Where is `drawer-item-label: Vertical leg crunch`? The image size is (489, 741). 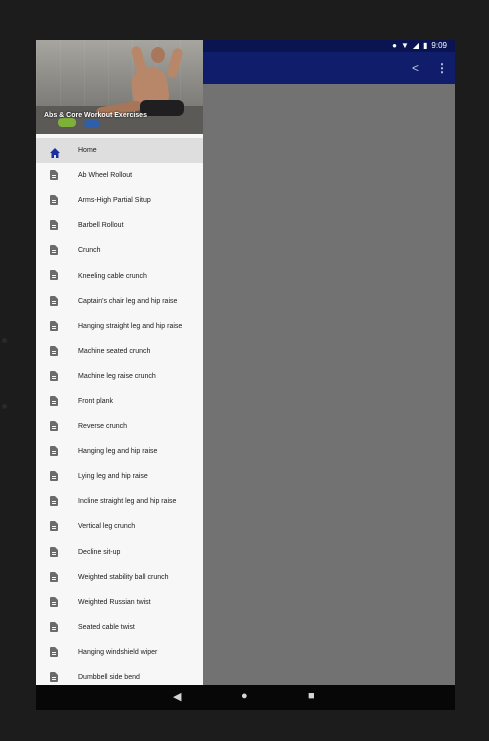 drawer-item-label: Vertical leg crunch is located at coordinates (107, 527).